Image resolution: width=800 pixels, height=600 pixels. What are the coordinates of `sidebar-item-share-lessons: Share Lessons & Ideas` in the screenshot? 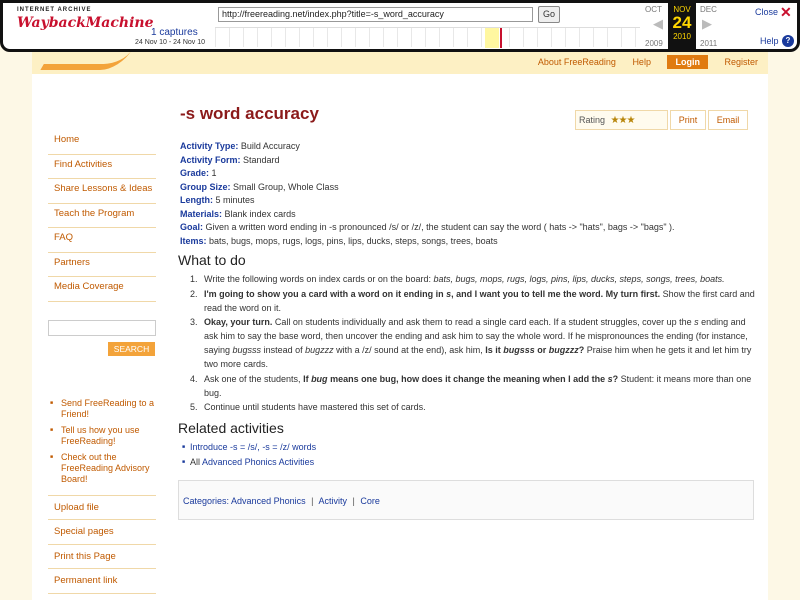 It's located at (102, 191).